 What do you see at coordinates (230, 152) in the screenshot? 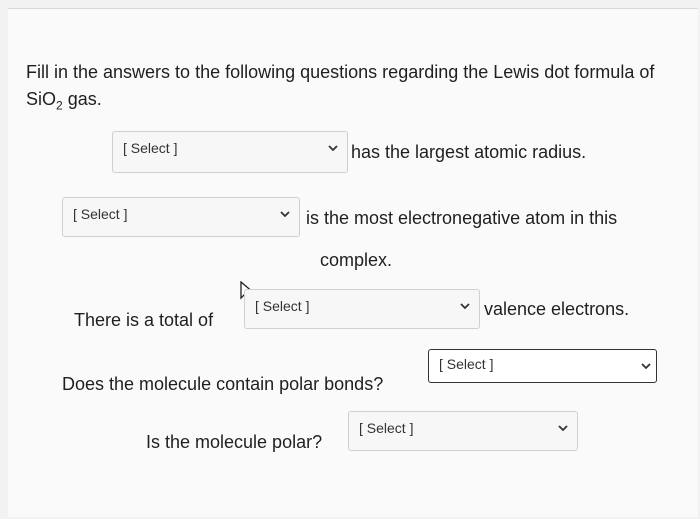
I see `select-largest-atomic-radius: [ Select ]` at bounding box center [230, 152].